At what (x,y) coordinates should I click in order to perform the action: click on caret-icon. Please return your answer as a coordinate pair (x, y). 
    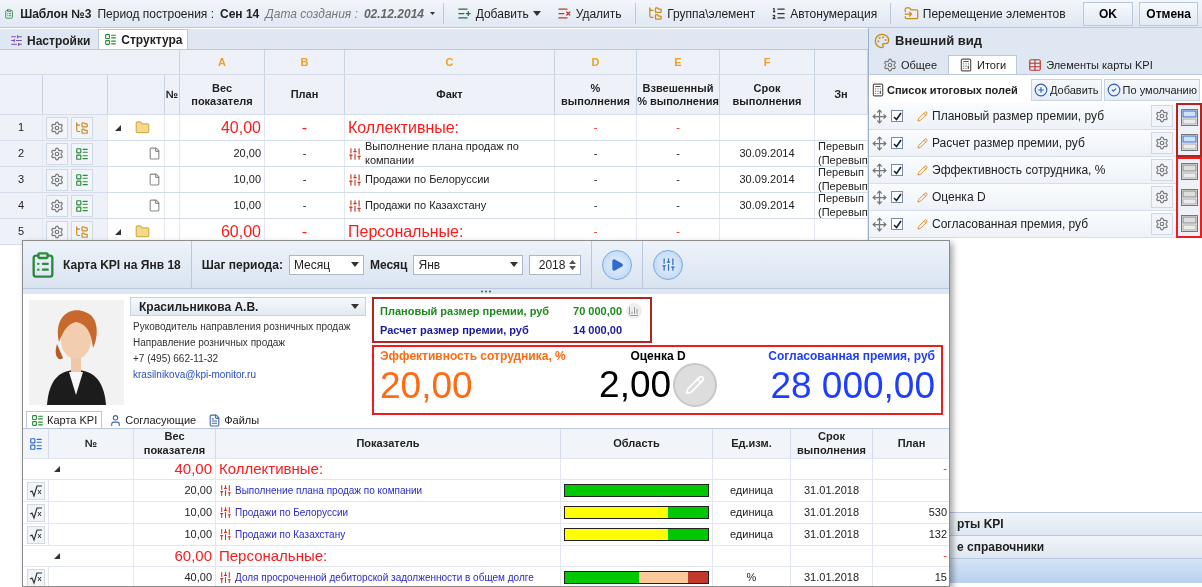
    Looking at the image, I should click on (433, 13).